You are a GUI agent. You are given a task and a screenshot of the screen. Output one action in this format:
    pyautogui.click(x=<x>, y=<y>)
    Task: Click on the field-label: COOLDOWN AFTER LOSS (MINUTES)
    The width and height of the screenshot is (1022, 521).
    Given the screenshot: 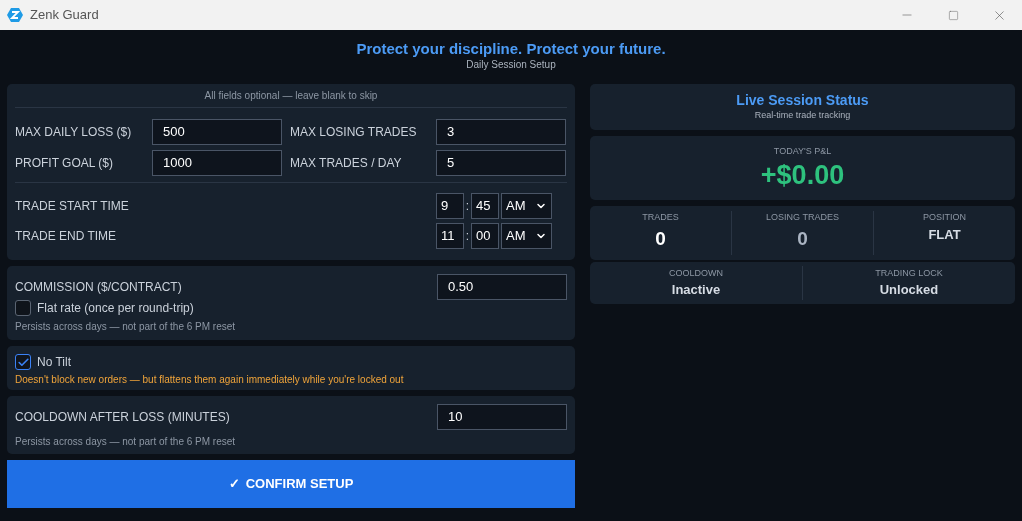 What is the action you would take?
    pyautogui.click(x=123, y=417)
    